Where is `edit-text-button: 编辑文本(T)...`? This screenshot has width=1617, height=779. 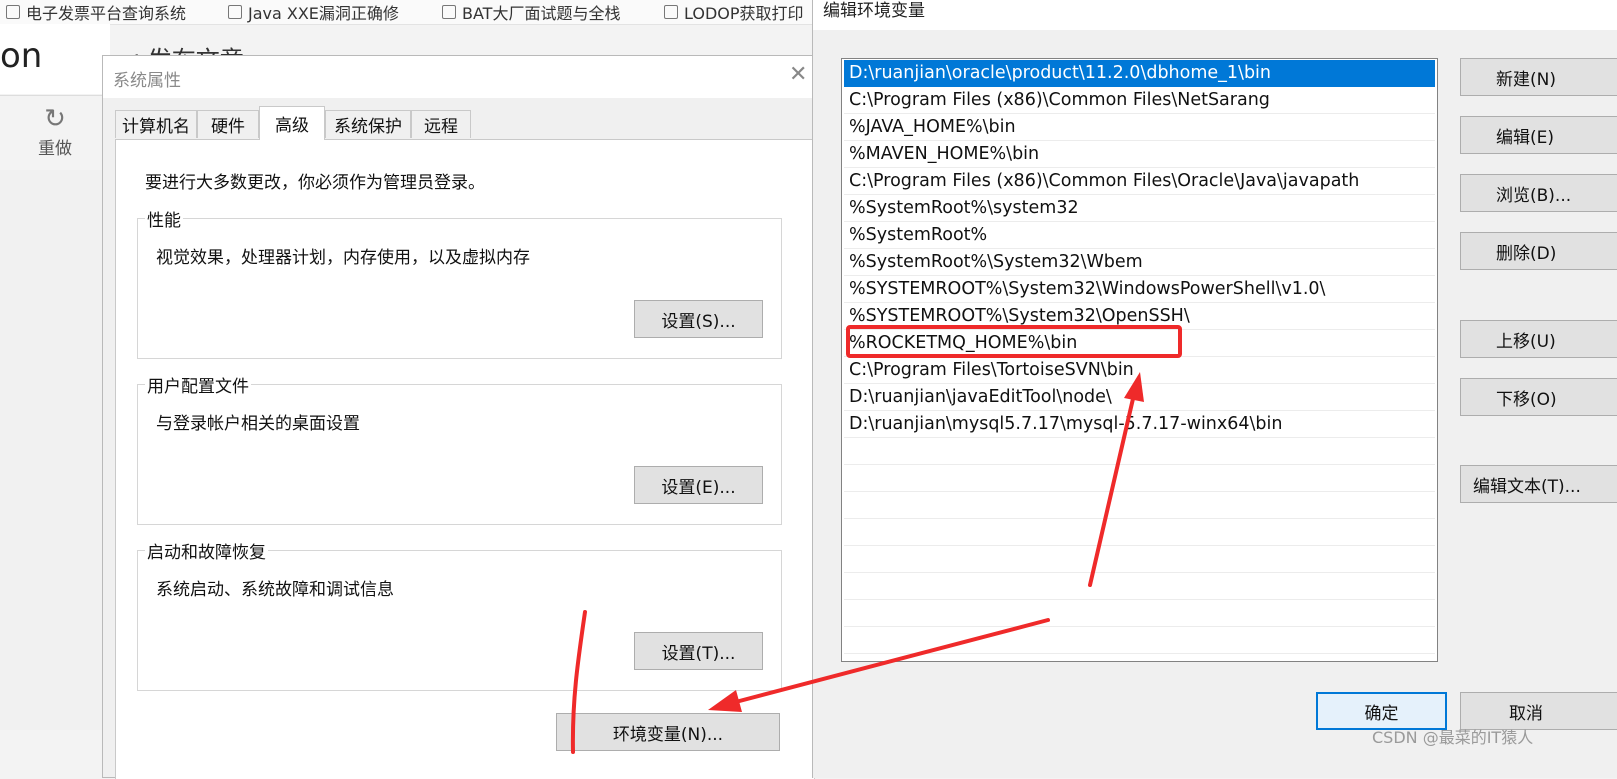
edit-text-button: 编辑文本(T)... is located at coordinates (1538, 484).